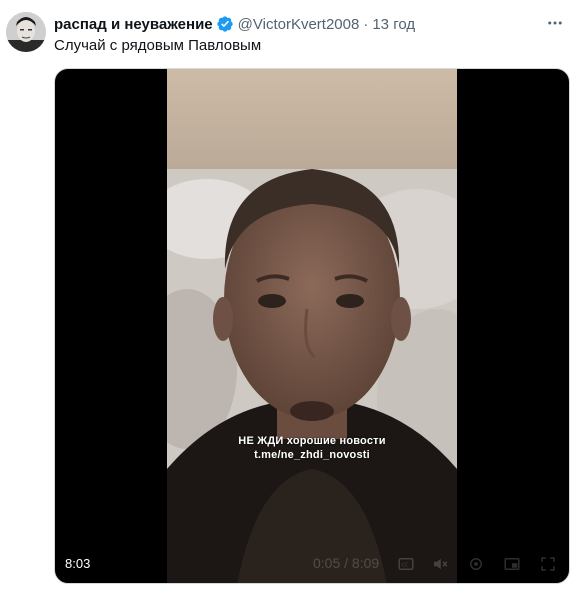  I want to click on tweet-text: Случай с рядовым Павловым, so click(158, 45).